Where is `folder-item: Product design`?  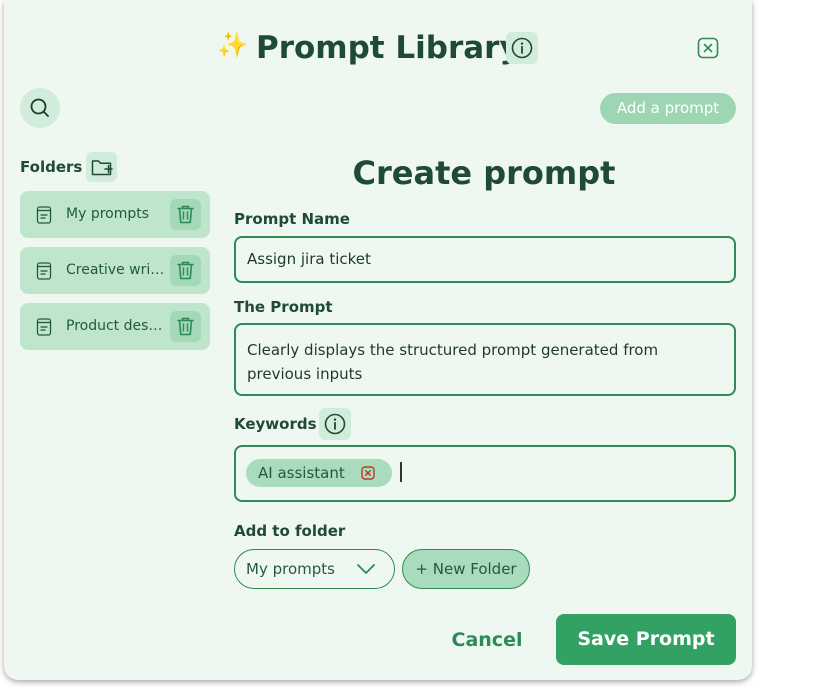 folder-item: Product design is located at coordinates (115, 326).